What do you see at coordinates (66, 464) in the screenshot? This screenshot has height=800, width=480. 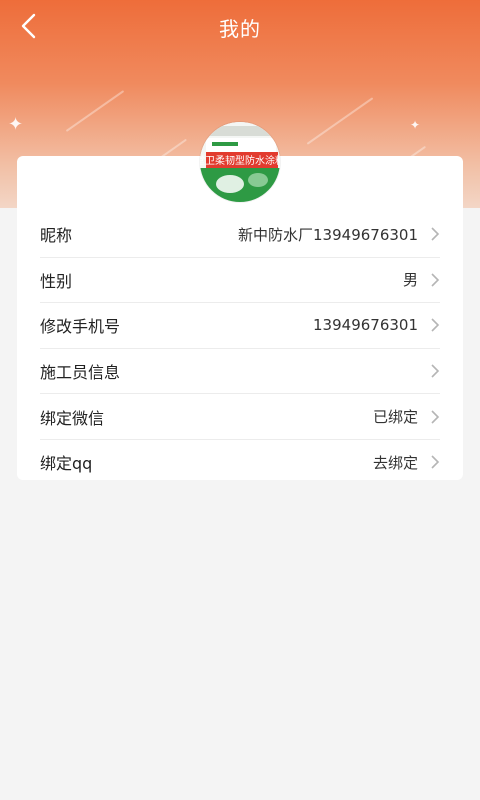 I see `row-label: 绑定qq` at bounding box center [66, 464].